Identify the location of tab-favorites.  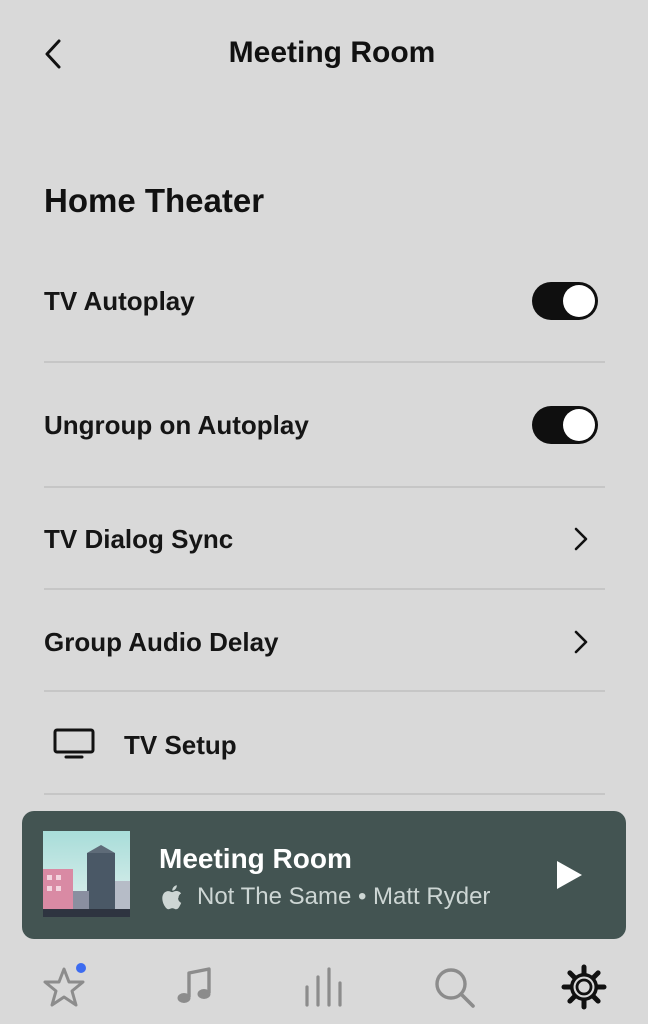
(64, 987).